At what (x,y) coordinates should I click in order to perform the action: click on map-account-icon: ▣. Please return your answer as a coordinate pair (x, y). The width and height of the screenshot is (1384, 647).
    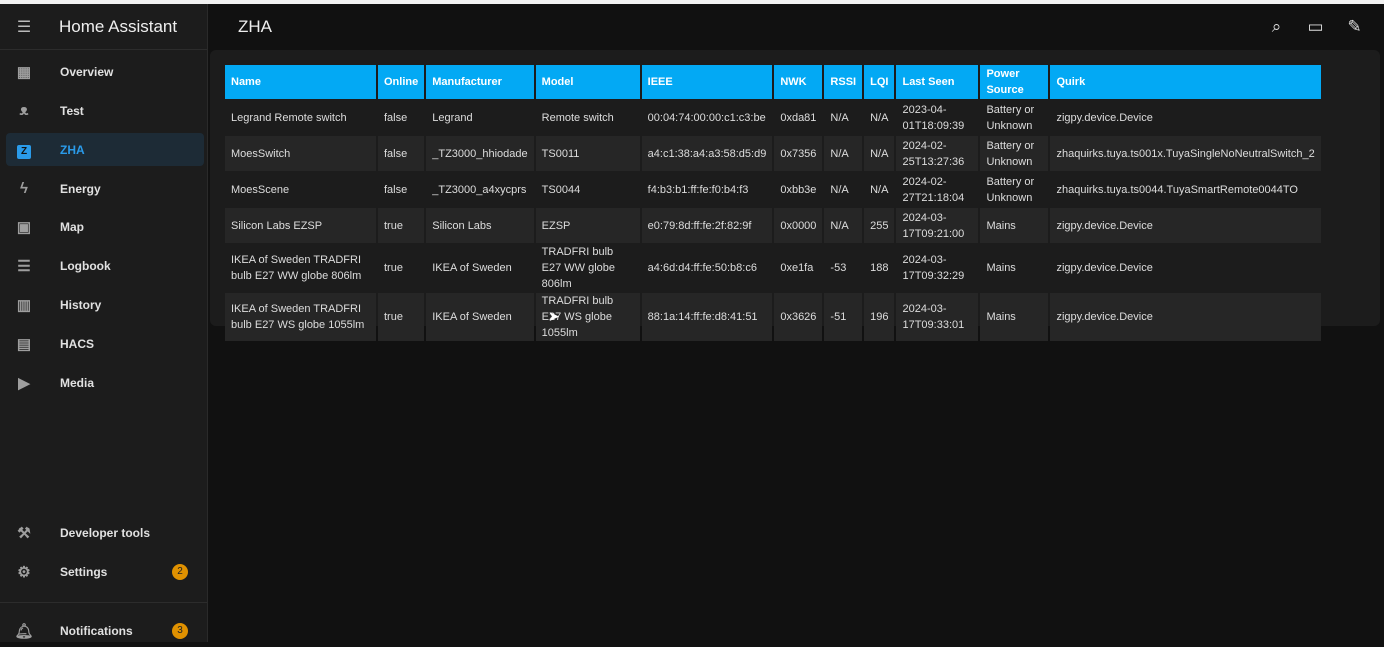
    Looking at the image, I should click on (24, 227).